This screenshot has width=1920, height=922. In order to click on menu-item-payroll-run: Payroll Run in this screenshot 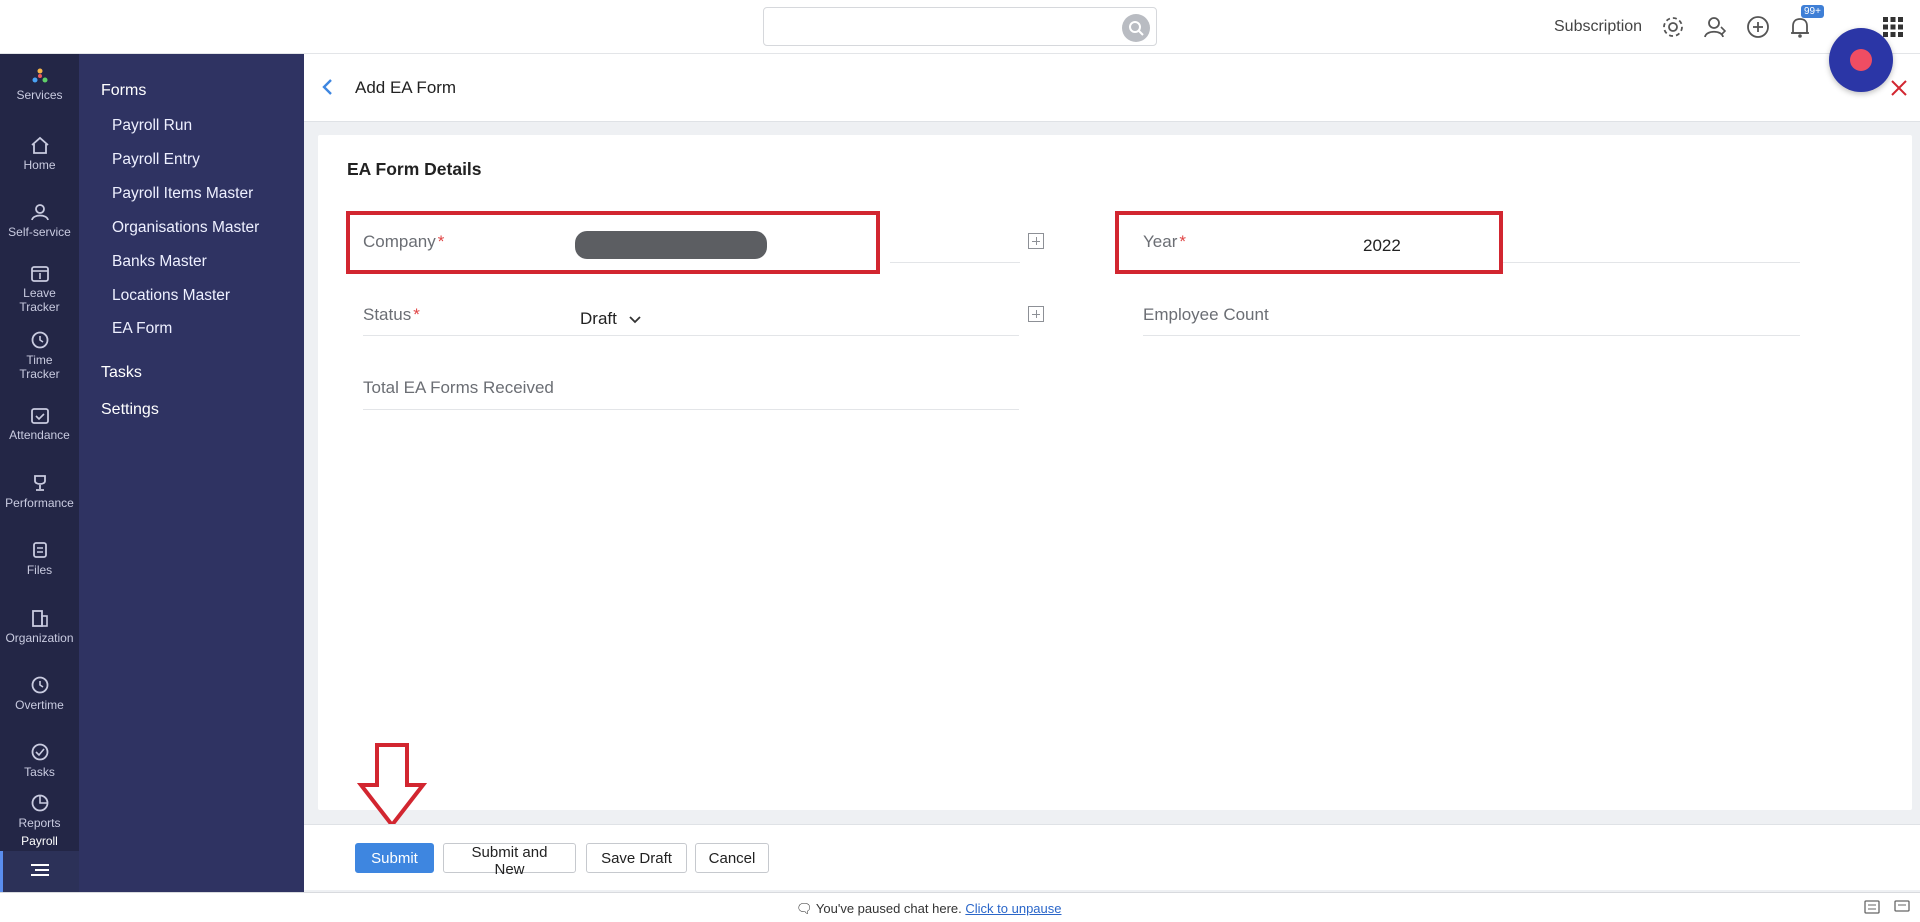, I will do `click(152, 126)`.